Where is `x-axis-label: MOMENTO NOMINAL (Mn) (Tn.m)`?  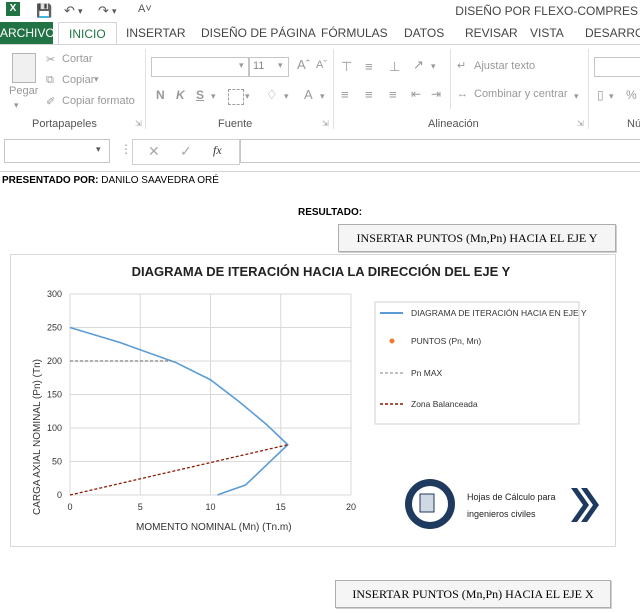 x-axis-label: MOMENTO NOMINAL (Mn) (Tn.m) is located at coordinates (214, 527).